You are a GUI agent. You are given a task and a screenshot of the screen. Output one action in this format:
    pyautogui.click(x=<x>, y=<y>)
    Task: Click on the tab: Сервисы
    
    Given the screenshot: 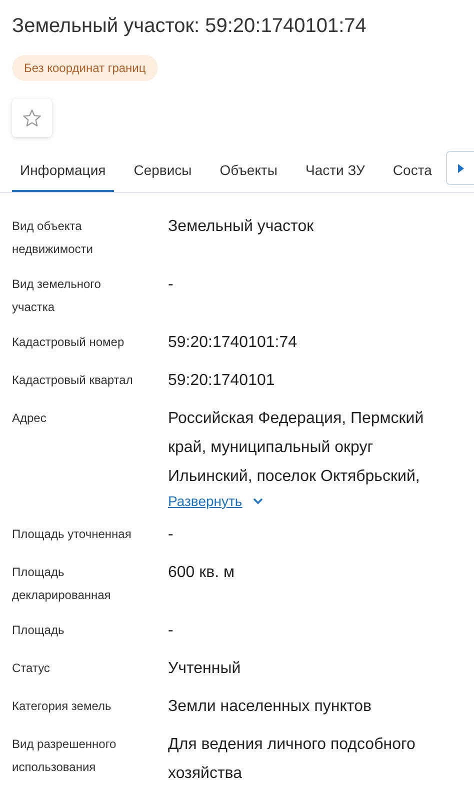 What is the action you would take?
    pyautogui.click(x=163, y=173)
    